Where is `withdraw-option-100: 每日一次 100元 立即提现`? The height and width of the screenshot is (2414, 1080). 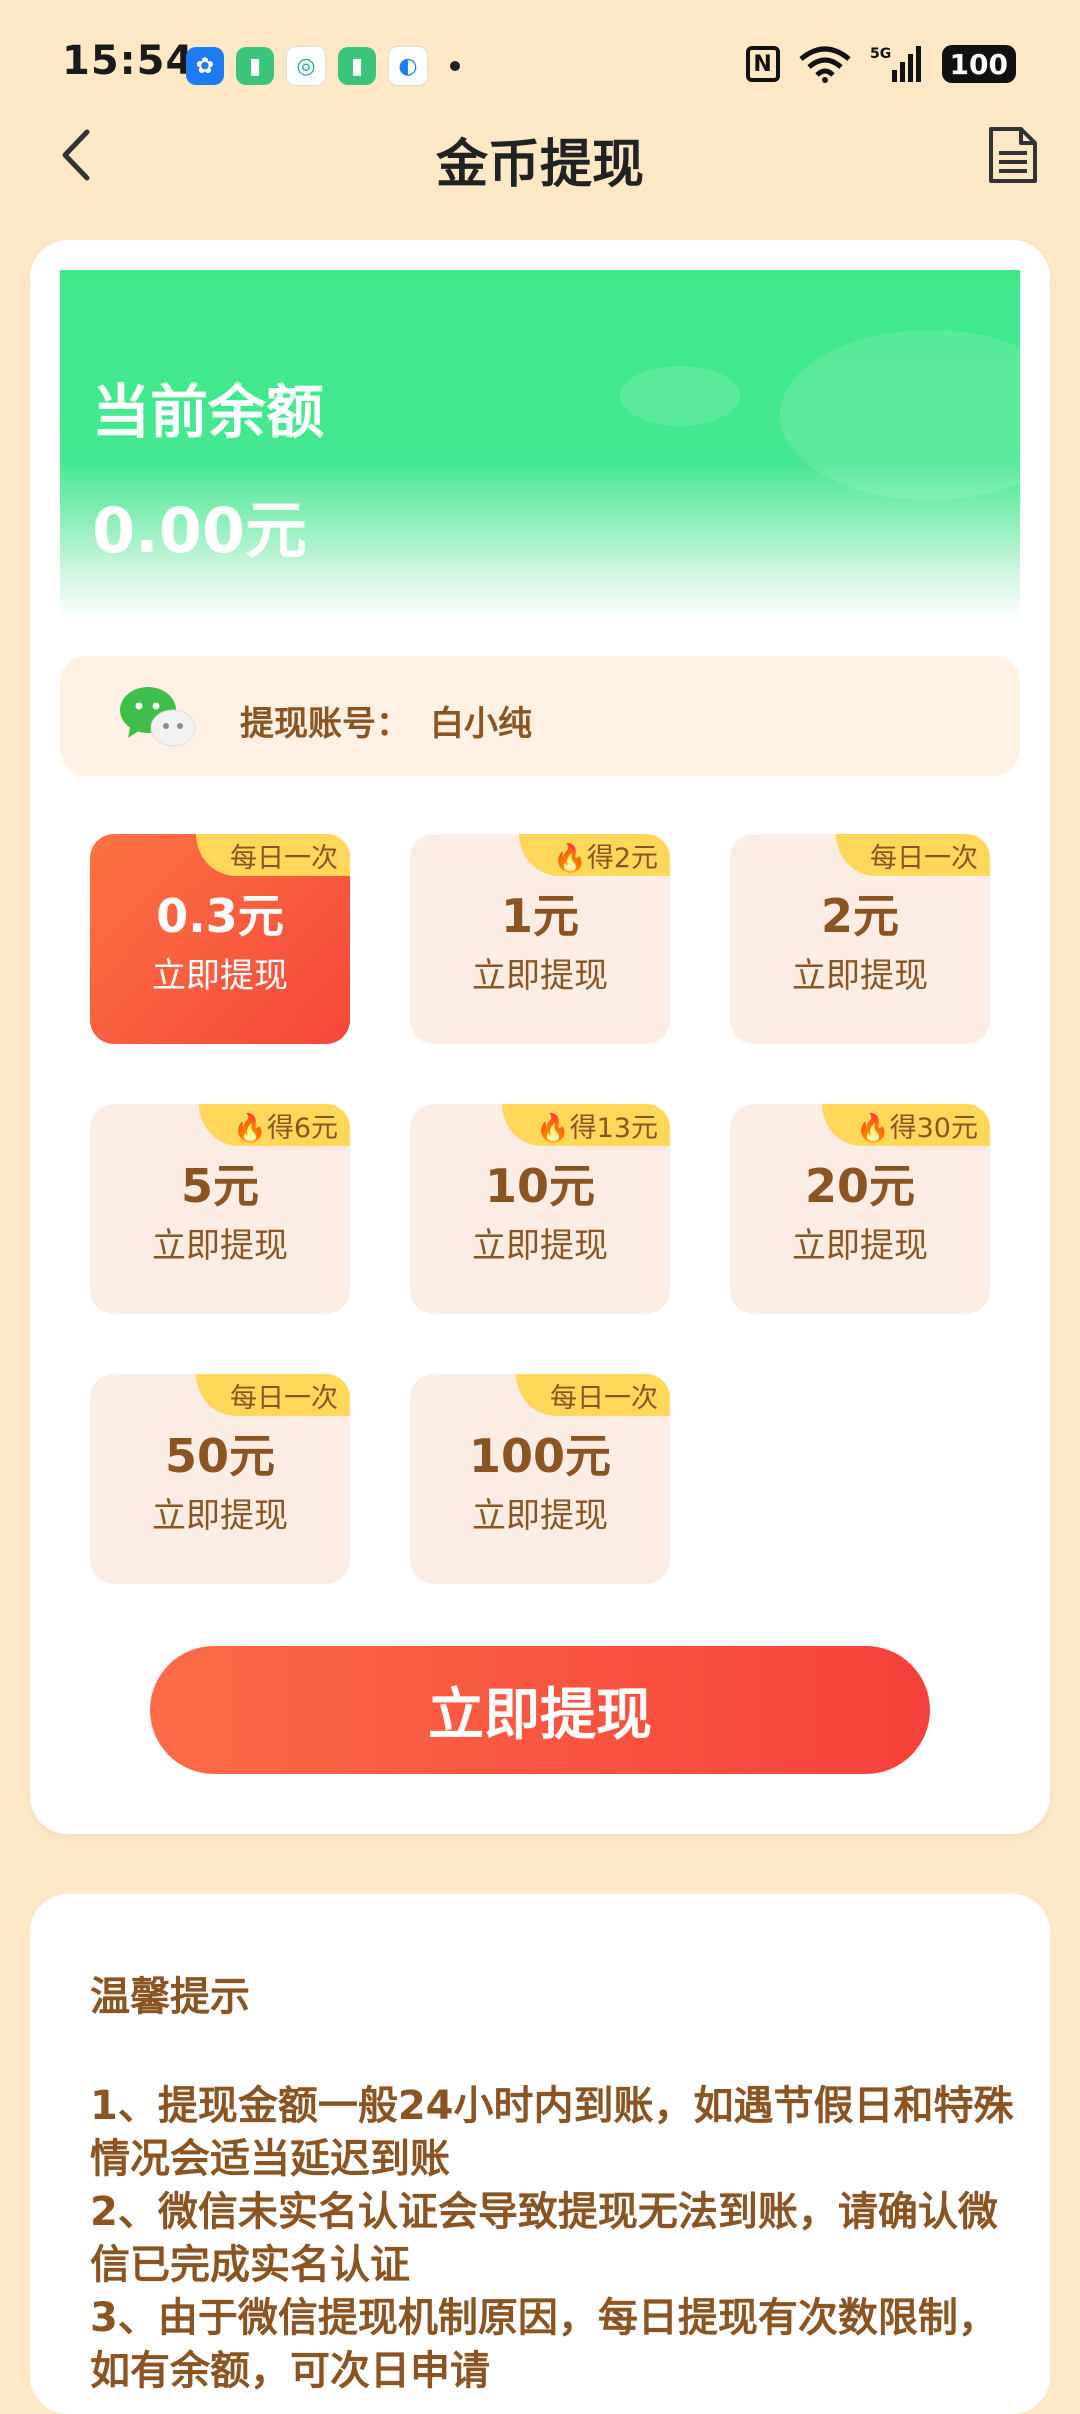 withdraw-option-100: 每日一次 100元 立即提现 is located at coordinates (540, 1479).